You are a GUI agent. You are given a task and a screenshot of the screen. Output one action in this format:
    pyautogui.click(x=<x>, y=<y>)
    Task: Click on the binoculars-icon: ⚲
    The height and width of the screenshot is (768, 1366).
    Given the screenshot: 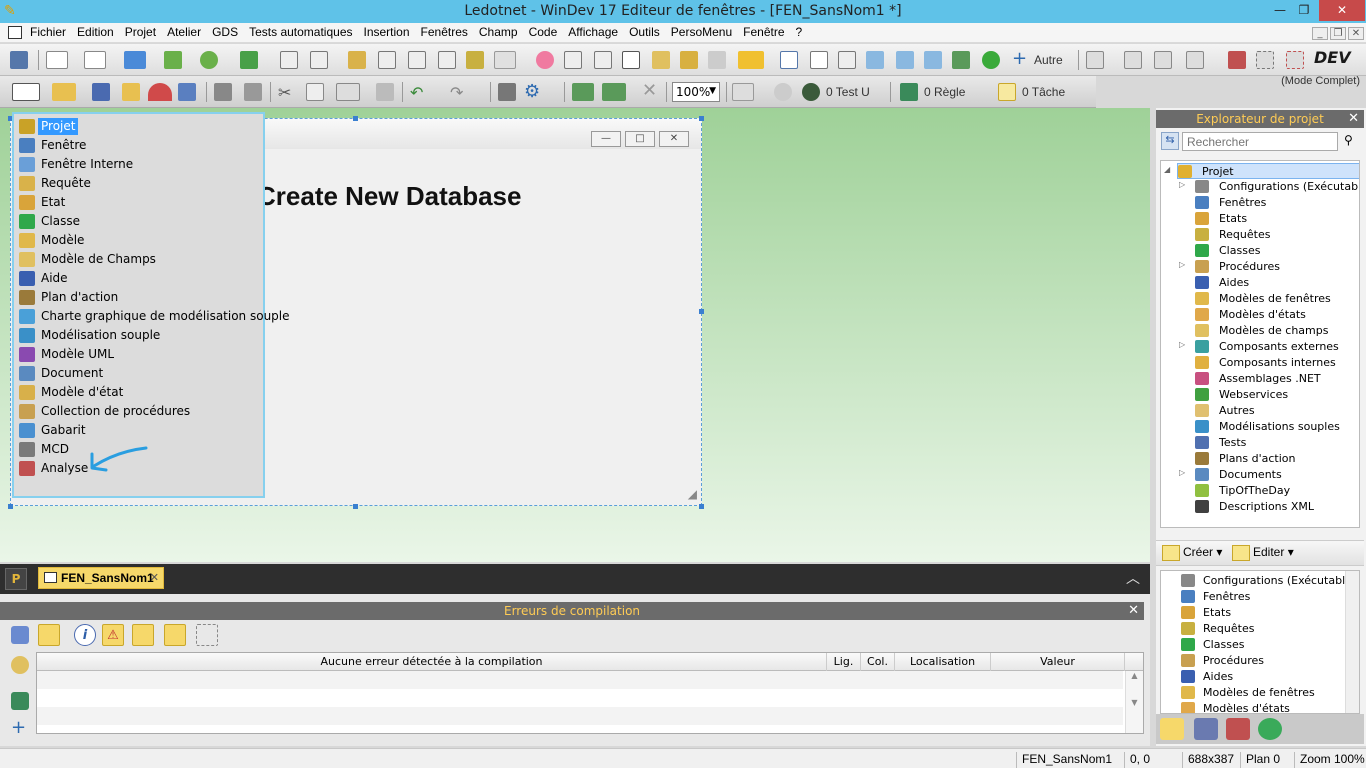 What is the action you would take?
    pyautogui.click(x=1352, y=141)
    